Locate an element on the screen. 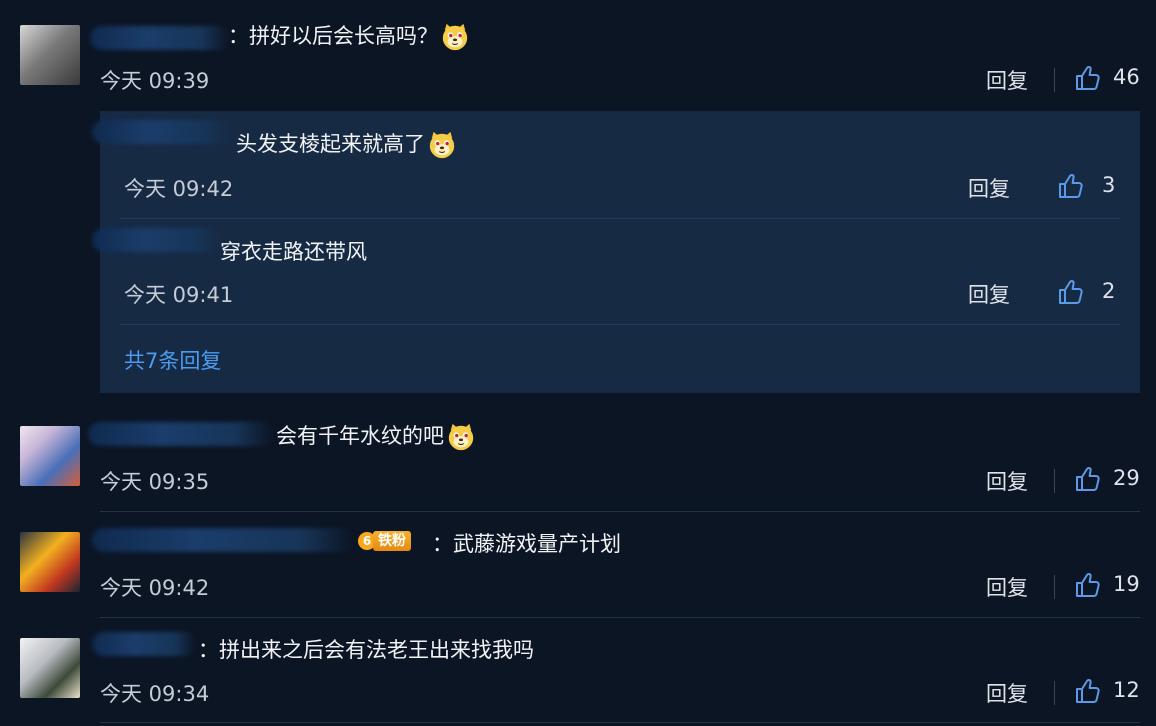  comment-text-row: ：拼好以后会长高吗？ is located at coordinates (349, 36).